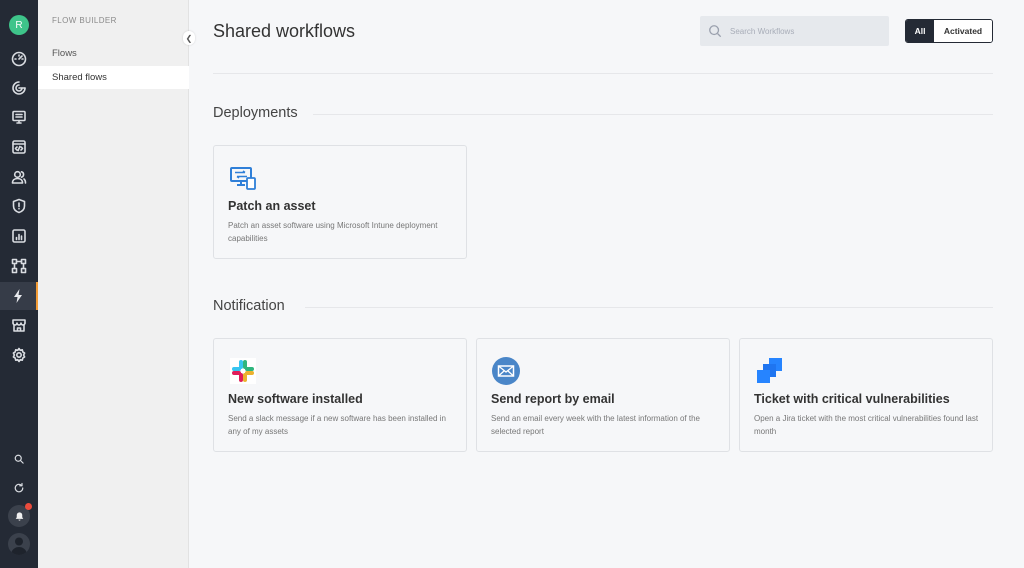 This screenshot has width=1024, height=568. I want to click on header-divider, so click(603, 73).